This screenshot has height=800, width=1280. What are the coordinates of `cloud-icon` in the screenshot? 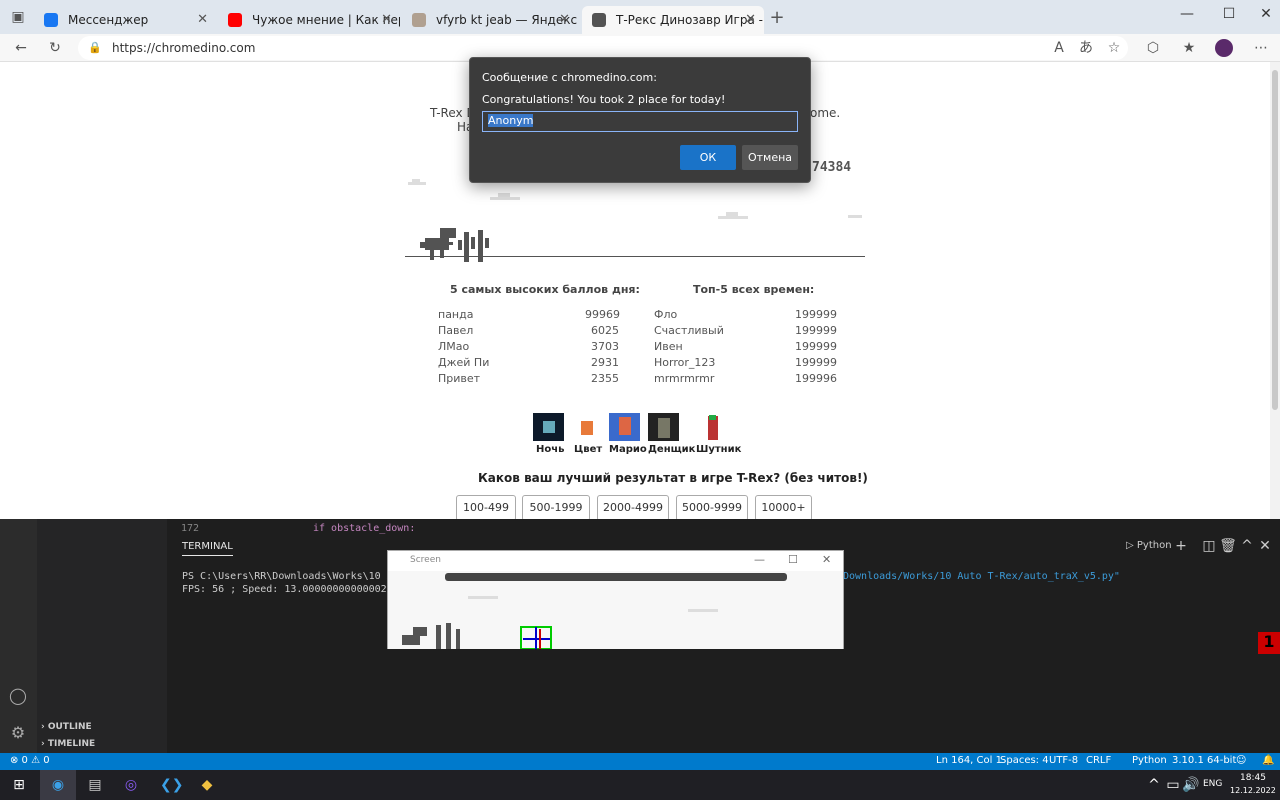 It's located at (855, 216).